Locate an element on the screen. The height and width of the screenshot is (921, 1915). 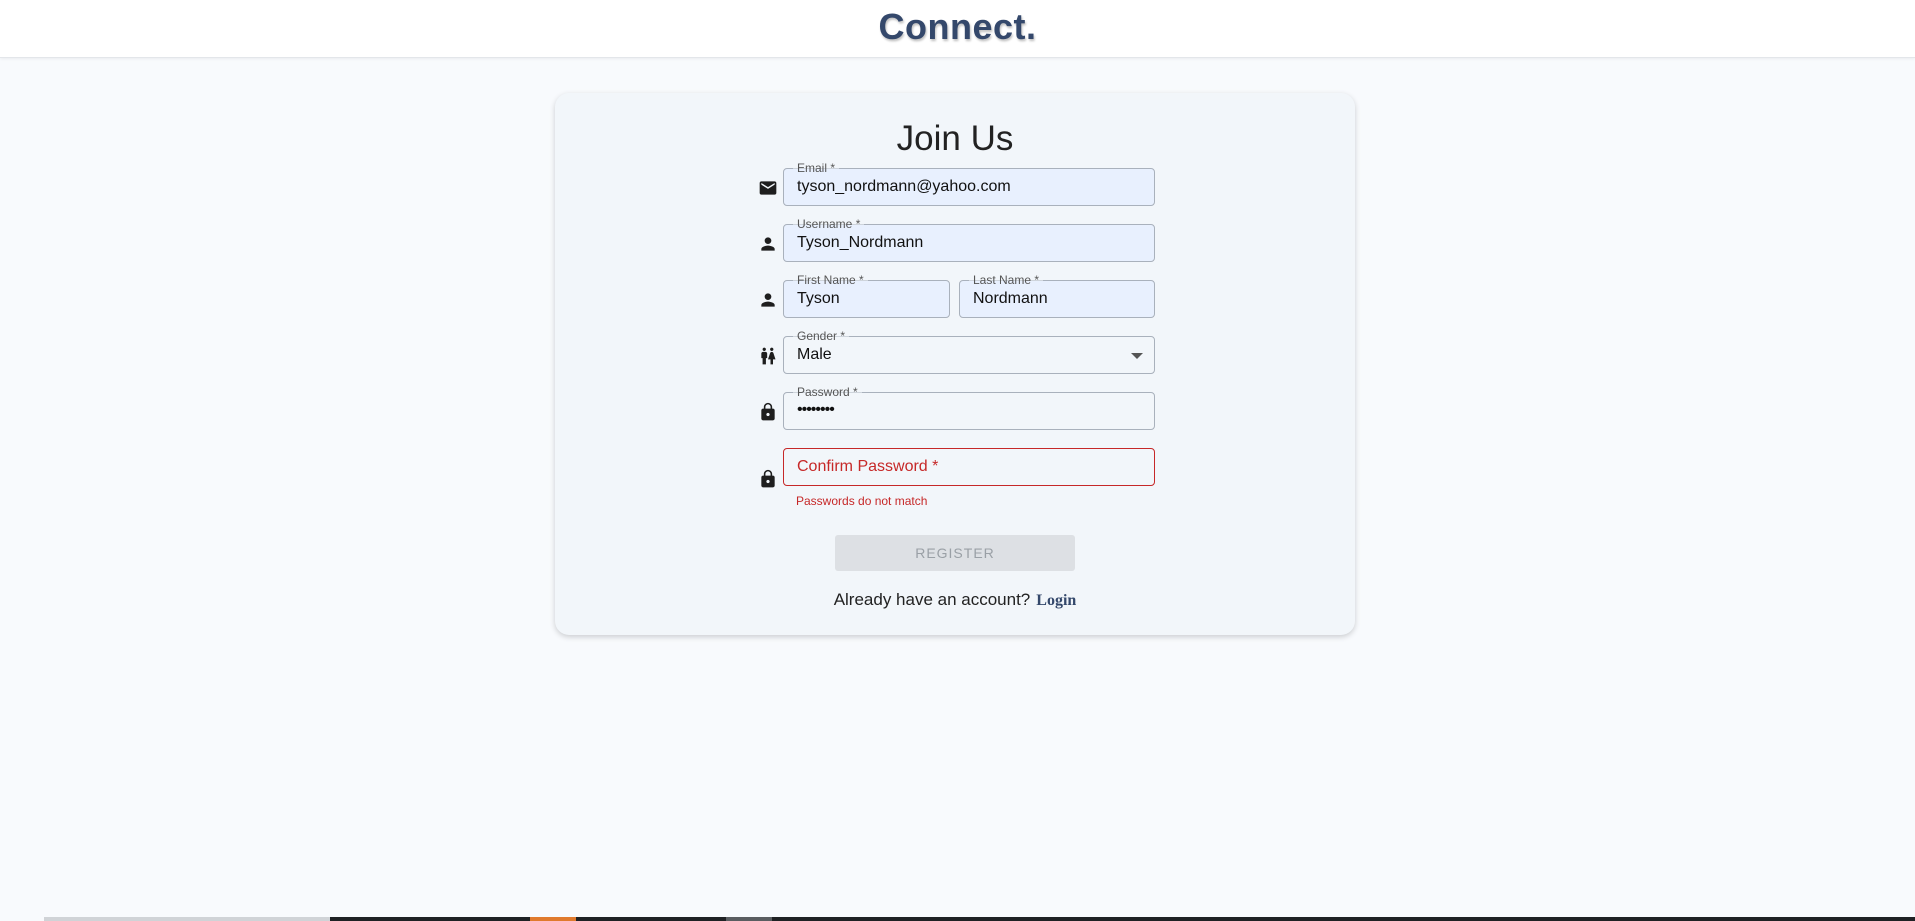
form-title: Join Us is located at coordinates (955, 138).